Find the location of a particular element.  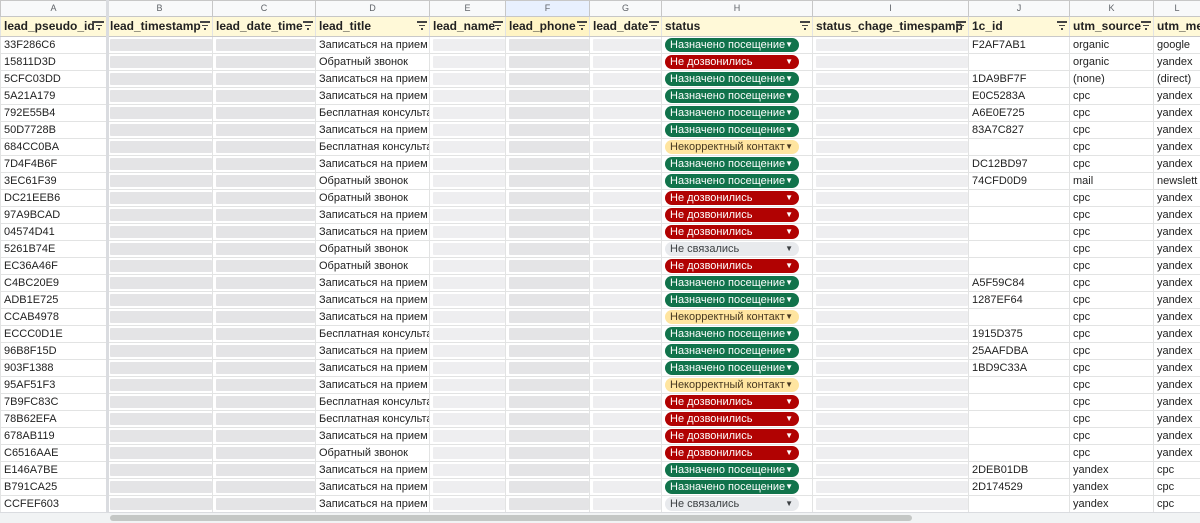

cell-lead-pseudo-id: 97A9BCAD is located at coordinates (54, 215).